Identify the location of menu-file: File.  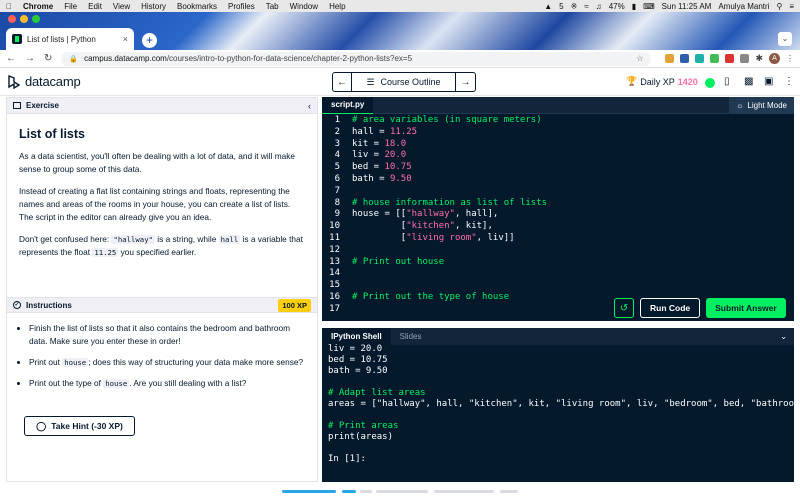
(70, 6).